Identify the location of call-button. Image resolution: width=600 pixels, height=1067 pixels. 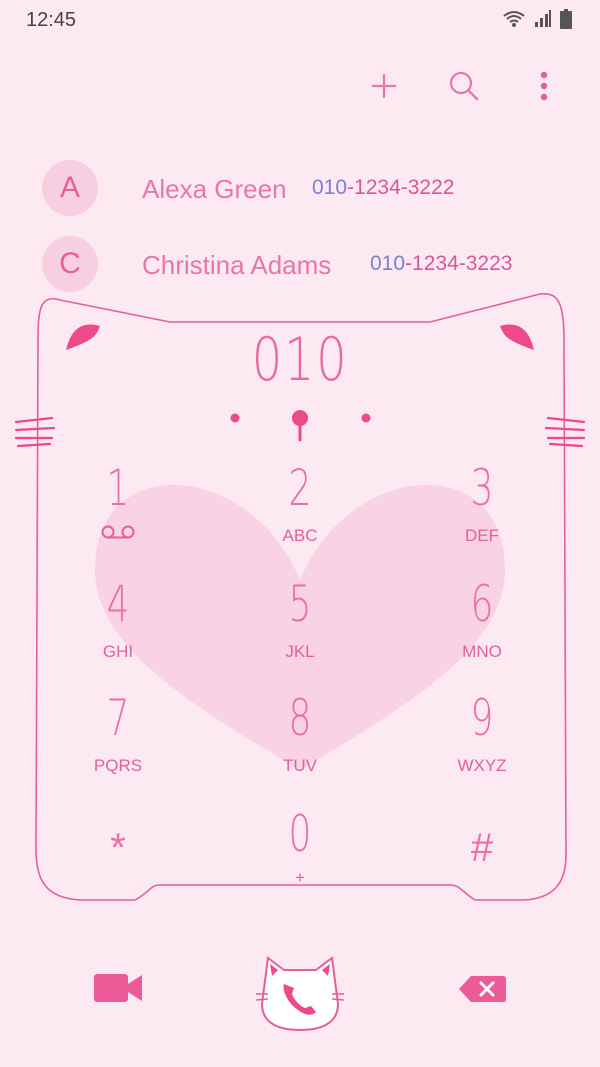
(300, 990).